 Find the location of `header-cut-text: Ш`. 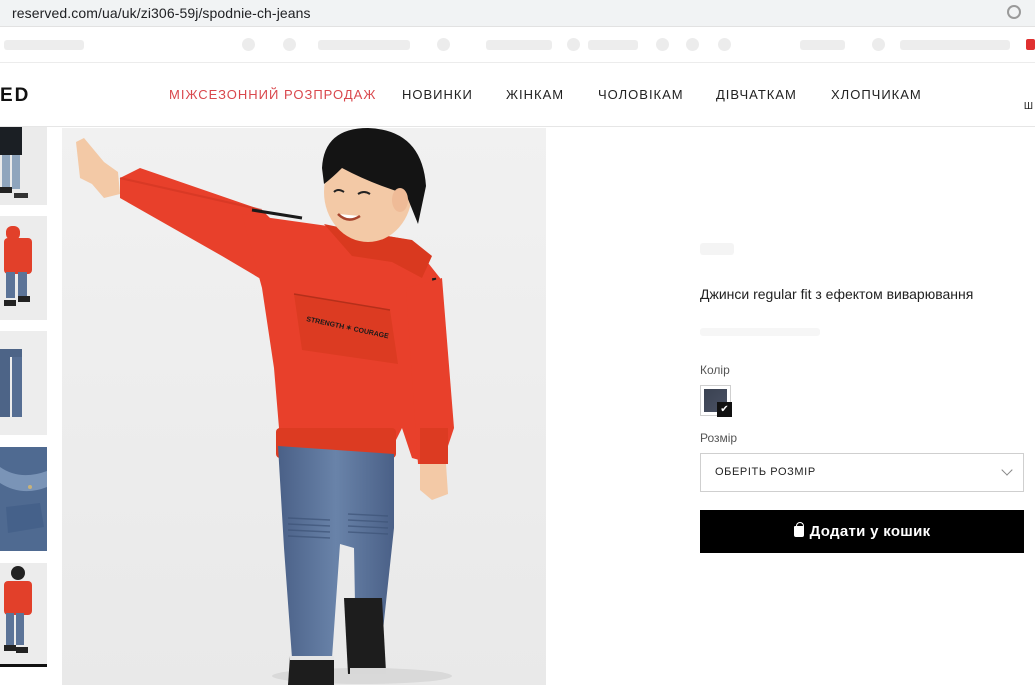

header-cut-text: Ш is located at coordinates (1028, 106).